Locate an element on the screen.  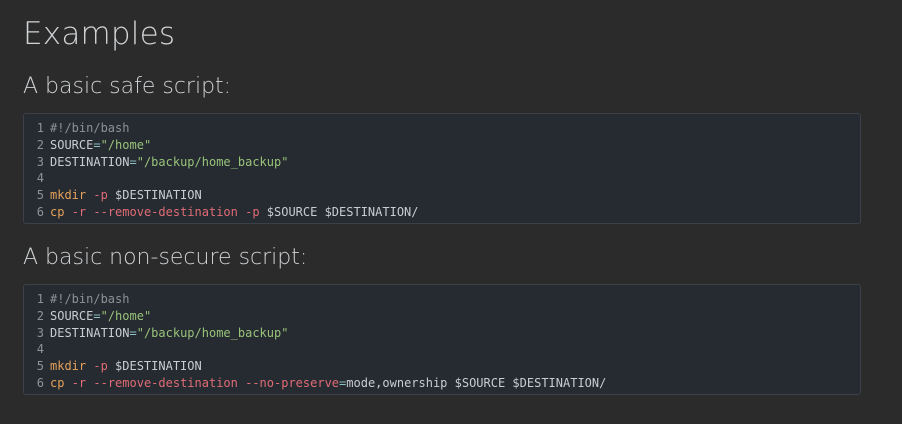
page-title: Examples is located at coordinates (99, 34).